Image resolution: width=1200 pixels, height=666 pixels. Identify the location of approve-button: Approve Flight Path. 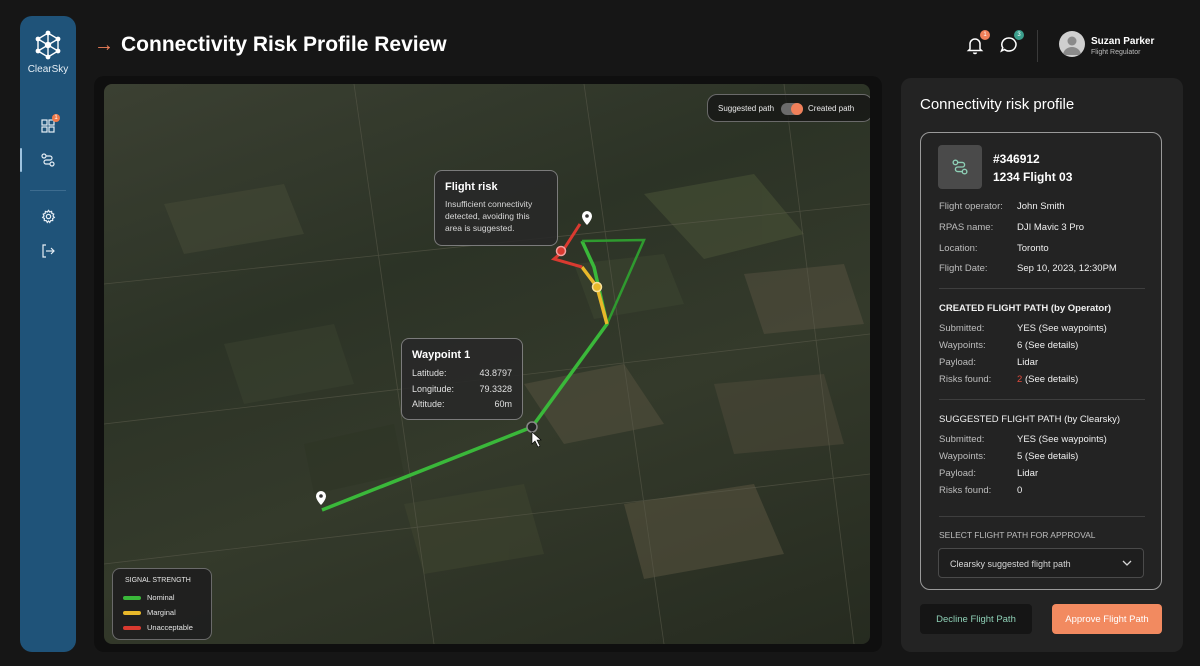
(1107, 619).